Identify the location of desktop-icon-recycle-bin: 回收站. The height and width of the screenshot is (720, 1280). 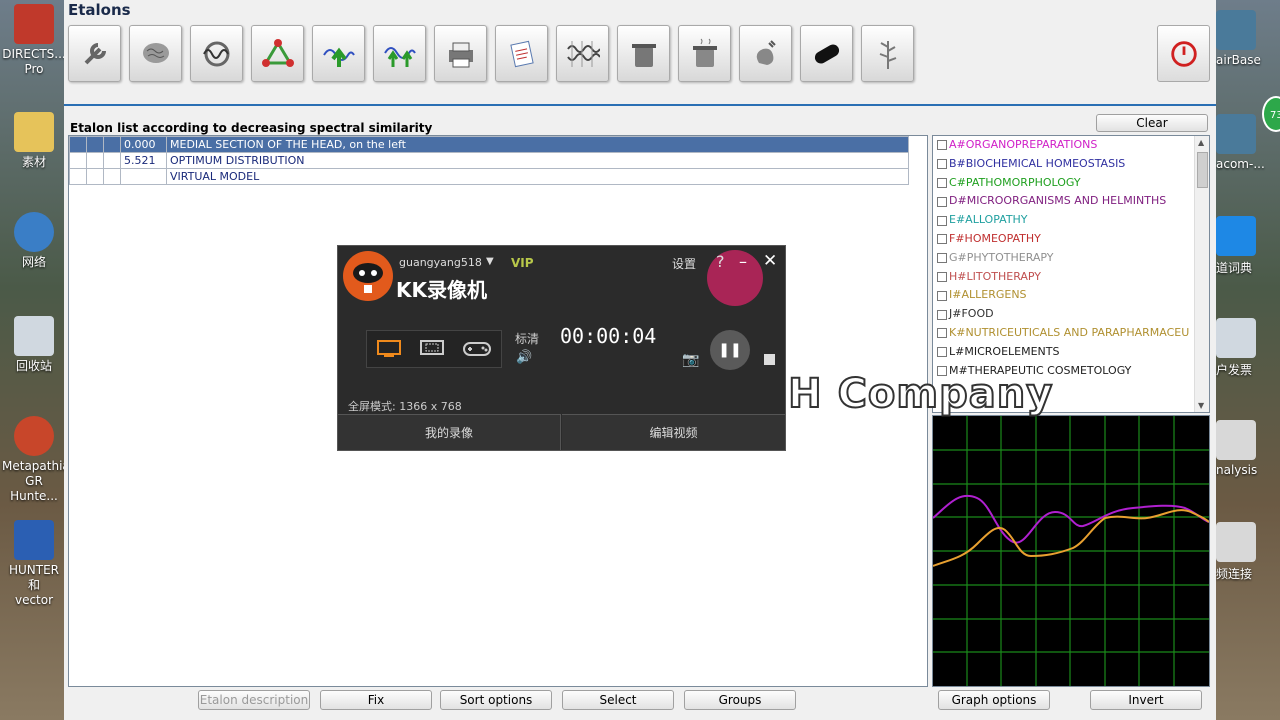
(34, 345).